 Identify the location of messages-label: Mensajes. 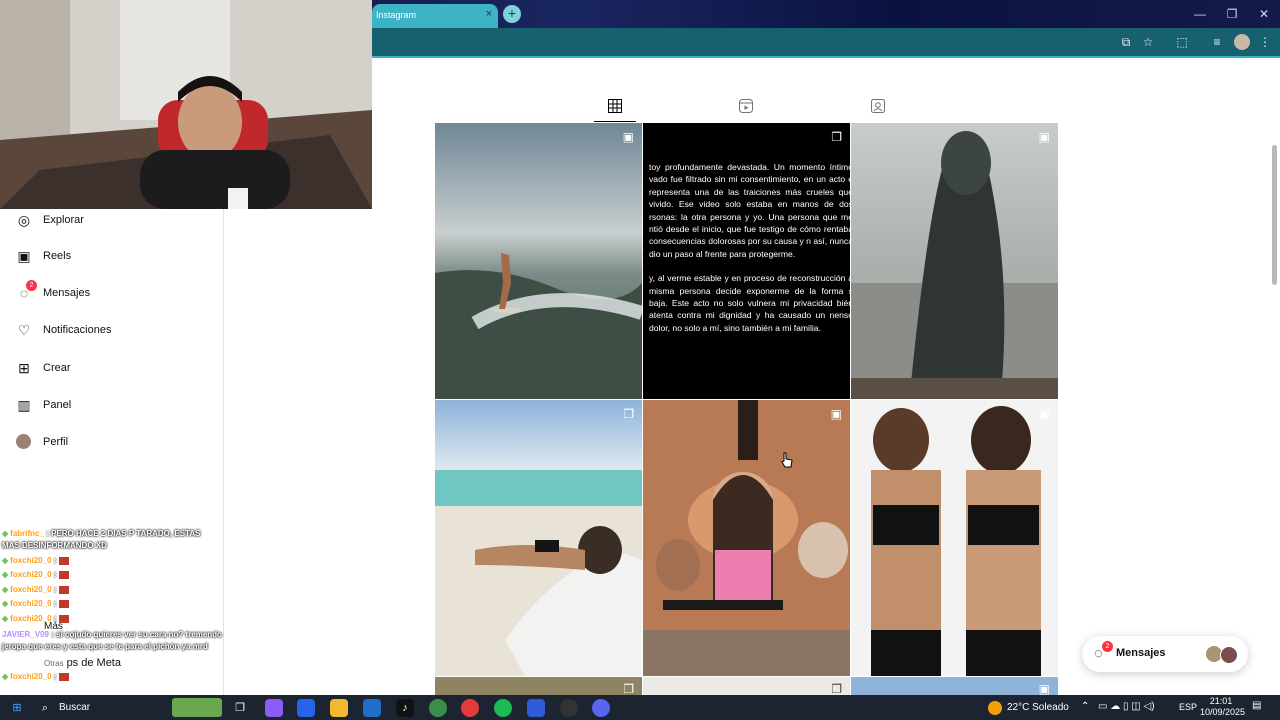
(1141, 653).